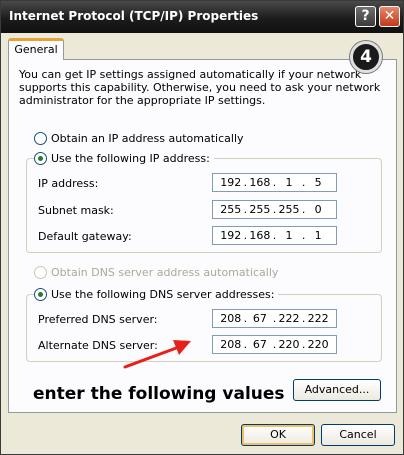  I want to click on dns-manual-radio, so click(40, 294).